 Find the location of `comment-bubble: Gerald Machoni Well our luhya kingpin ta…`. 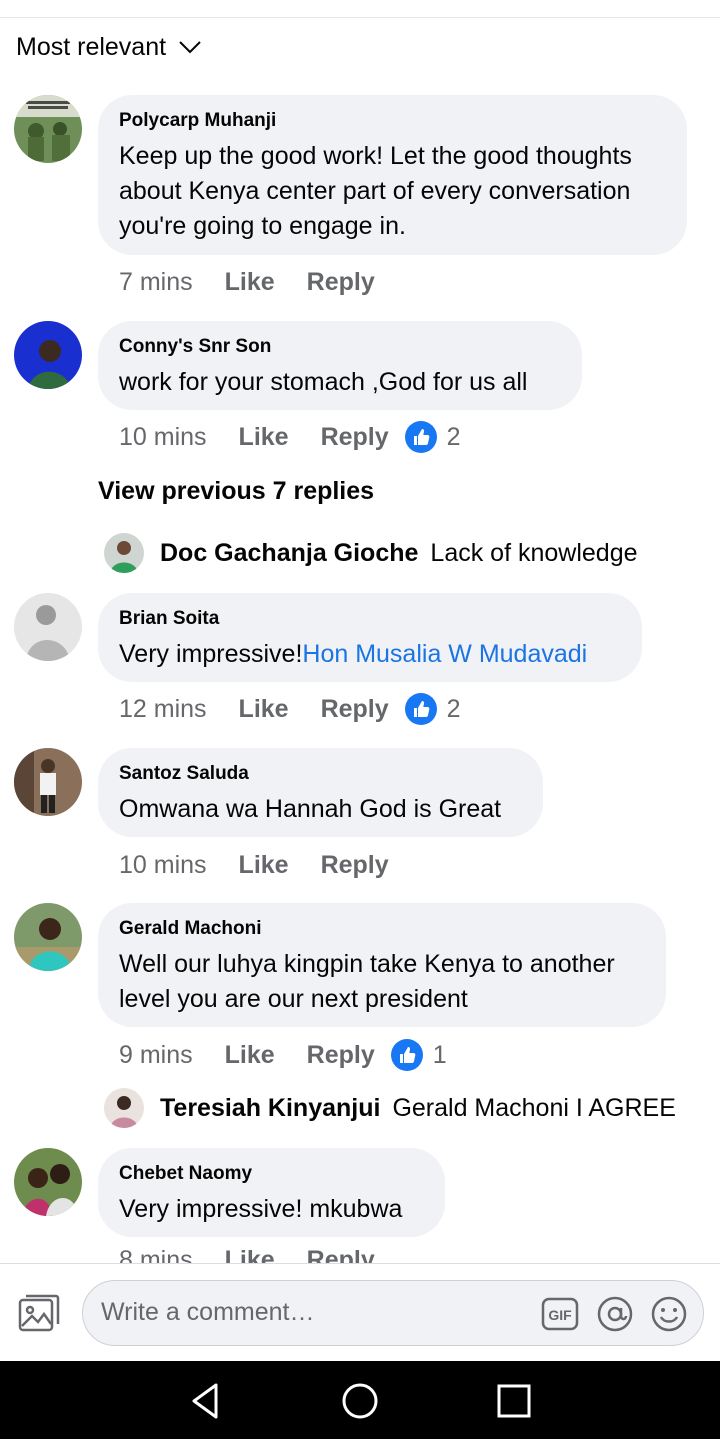

comment-bubble: Gerald Machoni Well our luhya kingpin ta… is located at coordinates (382, 965).